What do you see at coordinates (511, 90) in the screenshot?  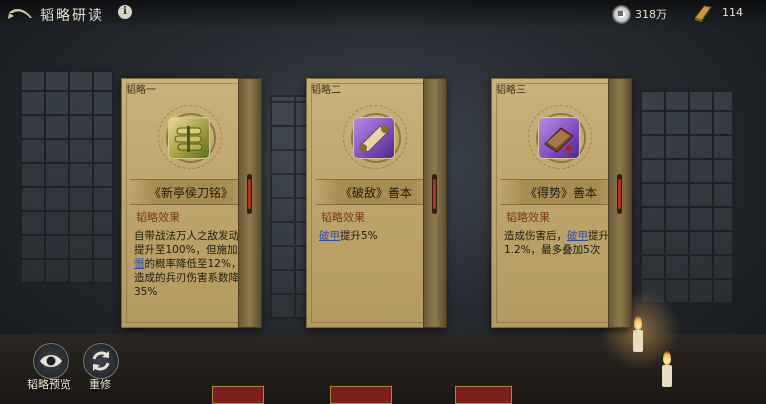 I see `card-label: 韬略三` at bounding box center [511, 90].